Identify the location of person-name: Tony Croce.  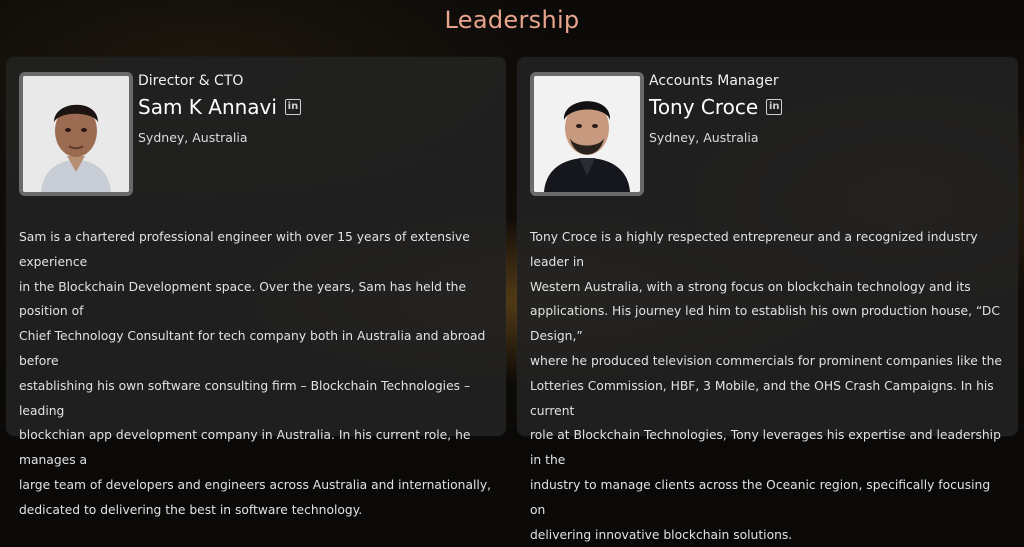
(704, 107).